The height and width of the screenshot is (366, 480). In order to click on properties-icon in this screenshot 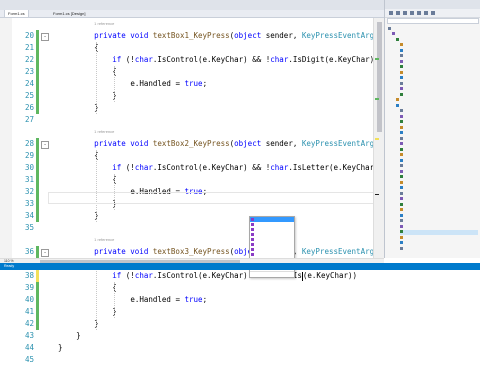, I will do `click(433, 13)`.